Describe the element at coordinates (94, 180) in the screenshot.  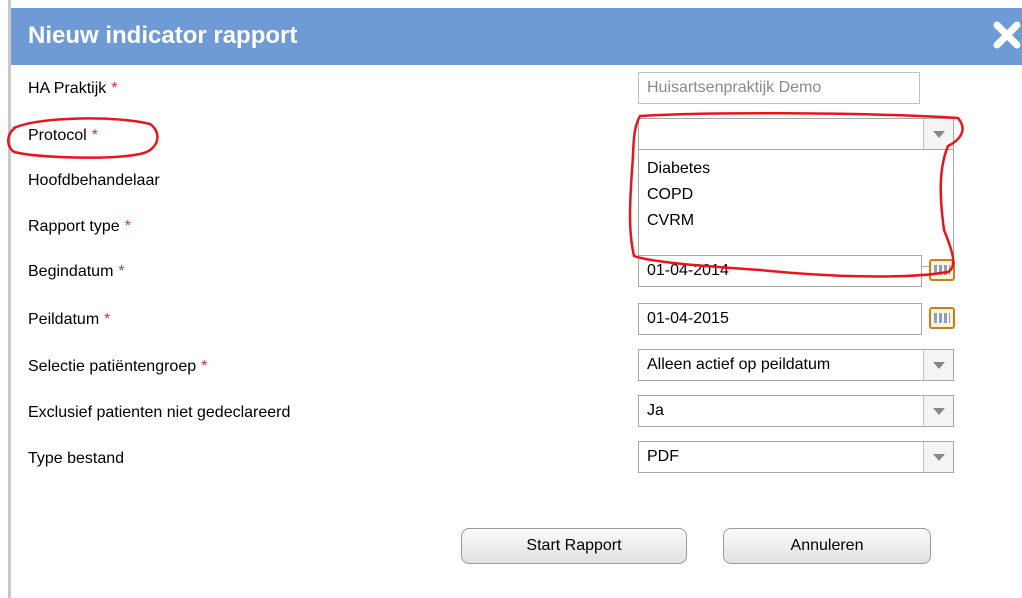
I see `hoofdbehandelaar-label: Hoofdbehandelaar` at that location.